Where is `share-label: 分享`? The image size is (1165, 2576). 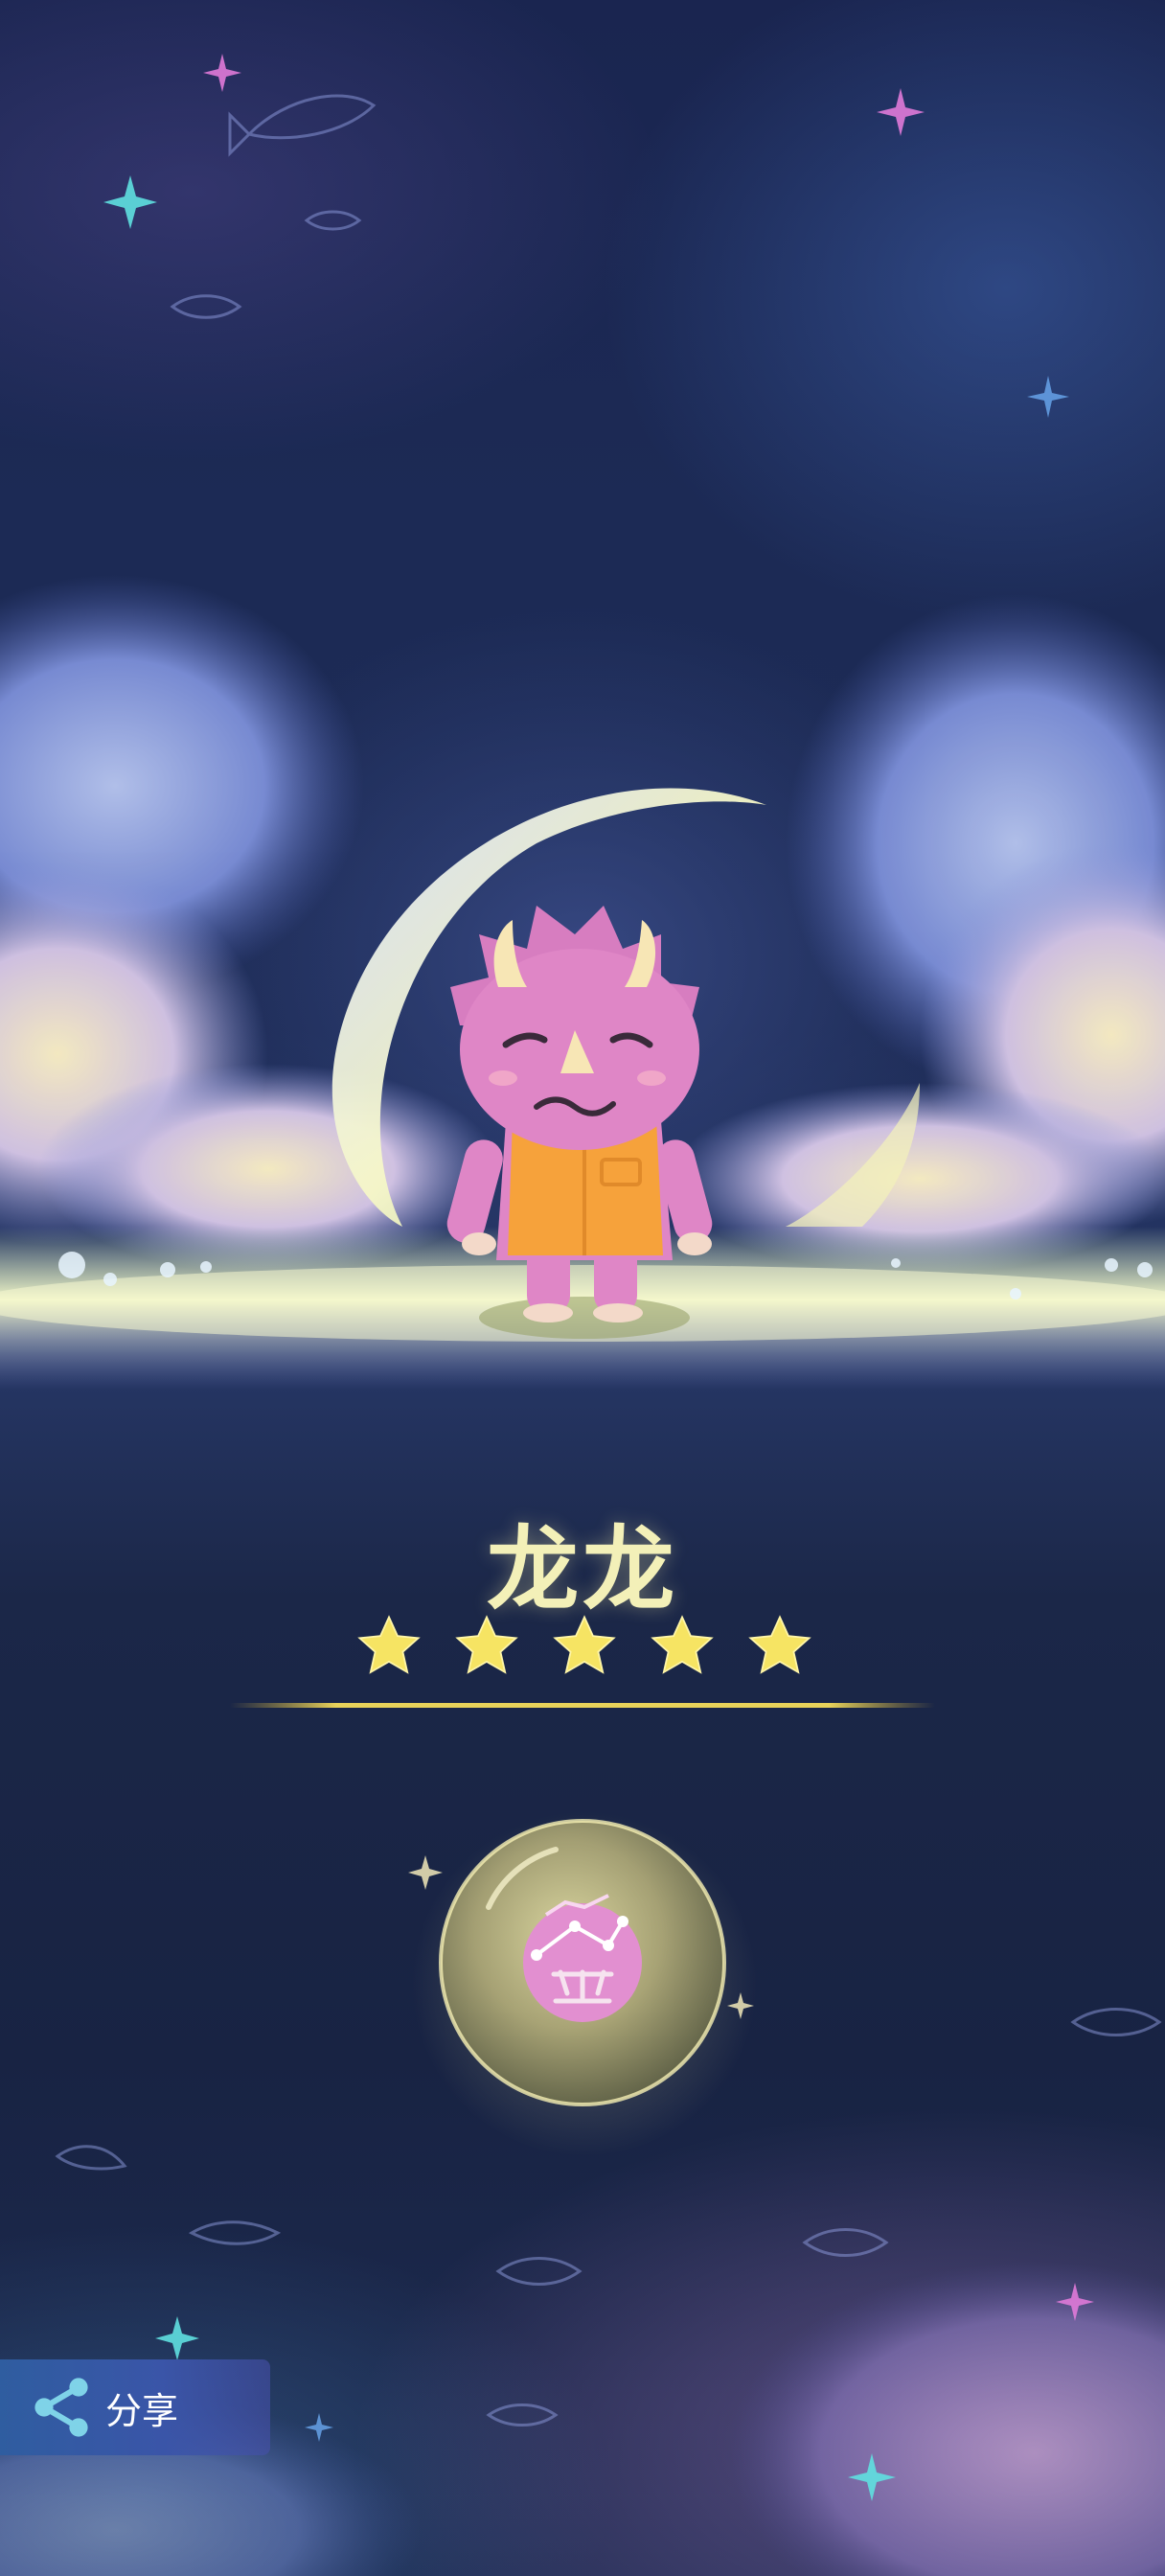 share-label: 分享 is located at coordinates (142, 2410).